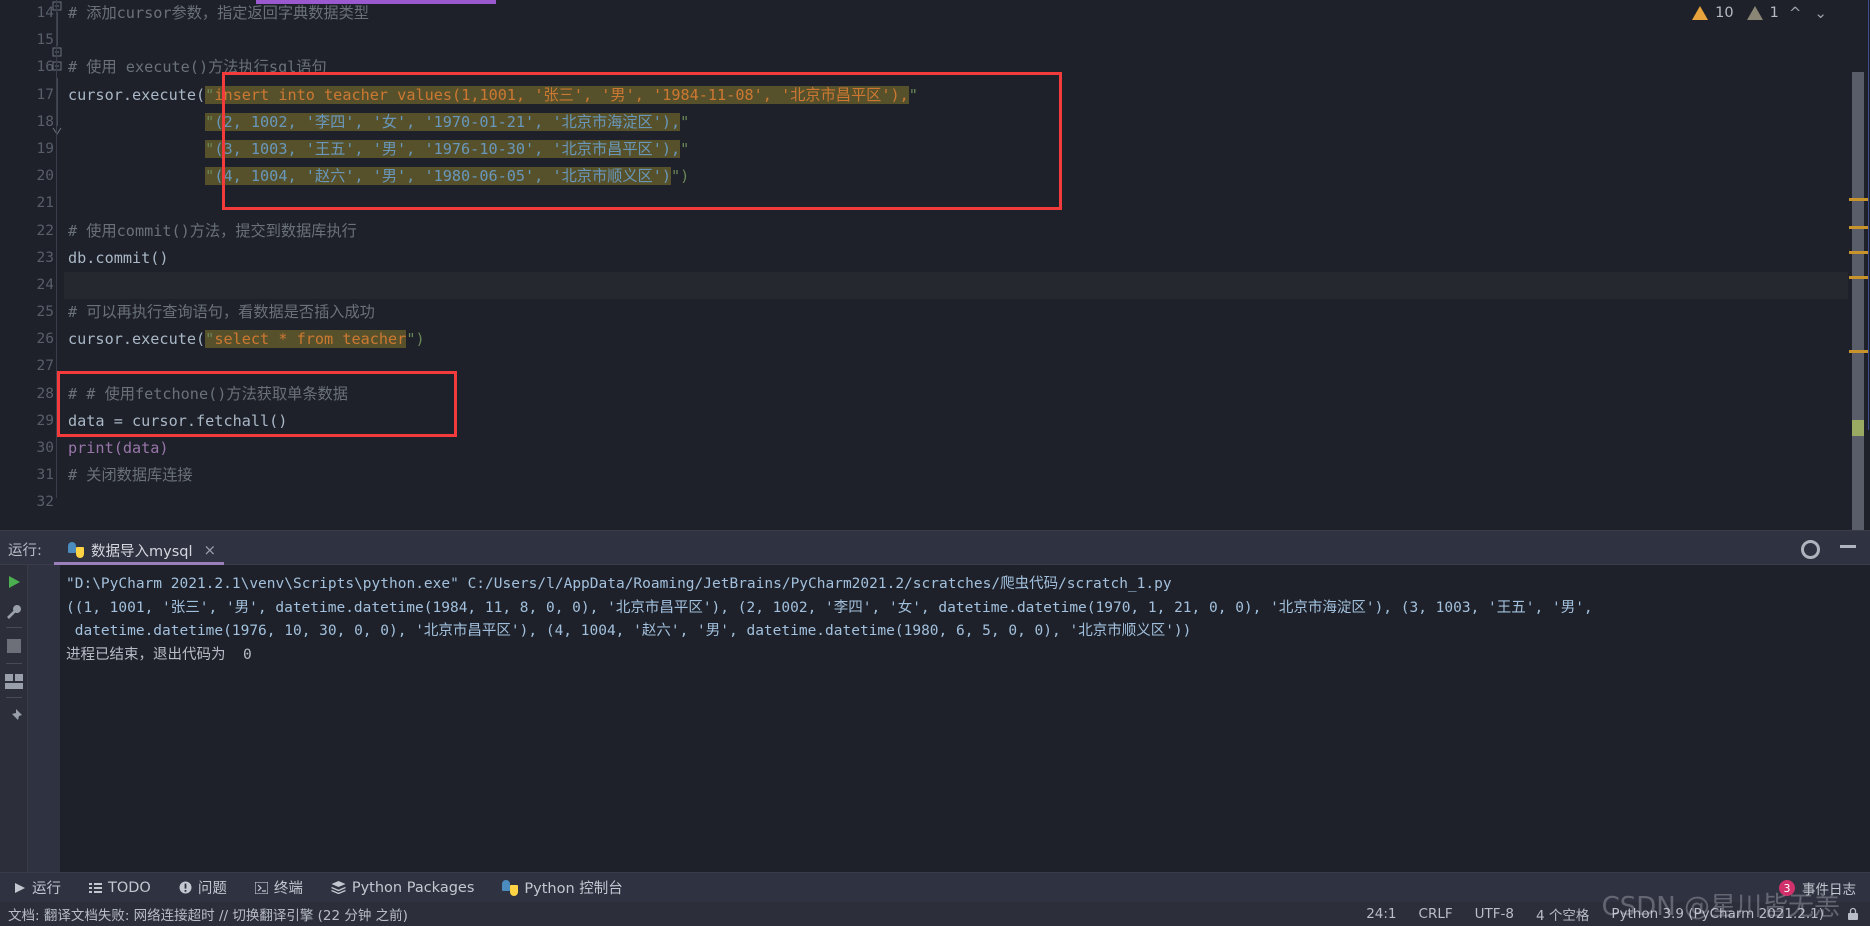 Image resolution: width=1870 pixels, height=926 pixels. I want to click on weak-warning-count: 1, so click(1774, 13).